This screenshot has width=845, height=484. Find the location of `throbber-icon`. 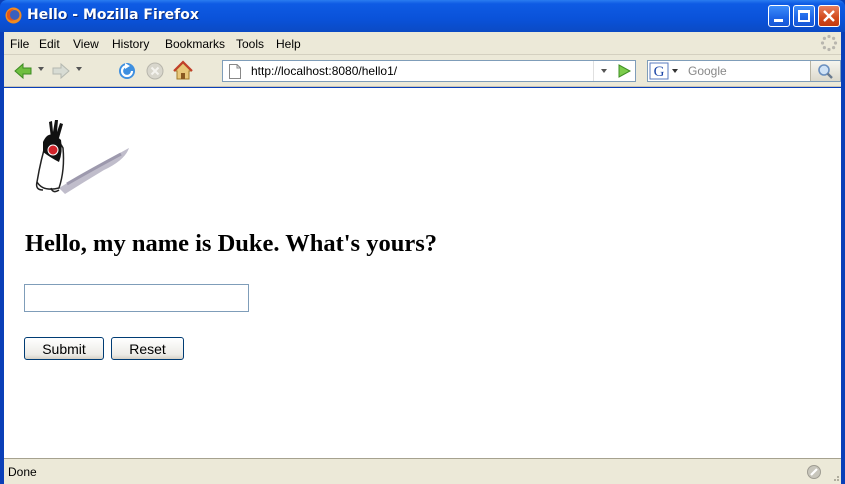

throbber-icon is located at coordinates (829, 43).